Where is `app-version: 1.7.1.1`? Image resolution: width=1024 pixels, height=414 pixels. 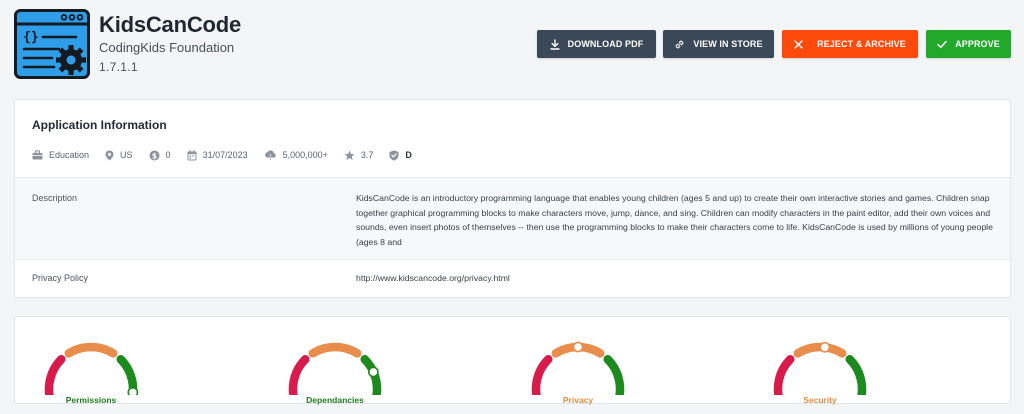 app-version: 1.7.1.1 is located at coordinates (118, 67).